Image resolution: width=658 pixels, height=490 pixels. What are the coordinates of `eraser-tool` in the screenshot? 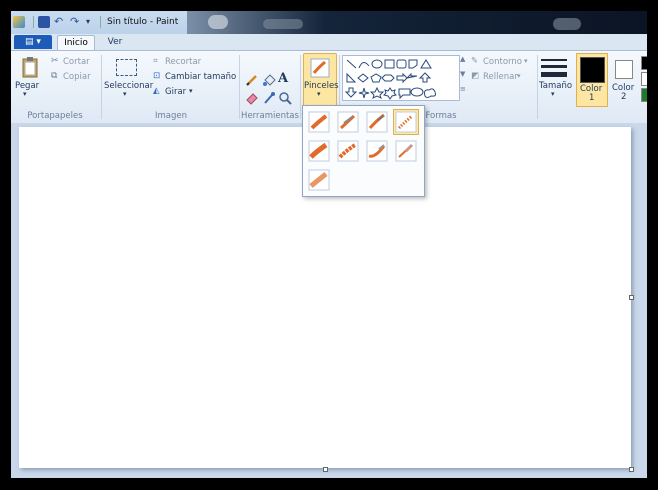 It's located at (252, 98).